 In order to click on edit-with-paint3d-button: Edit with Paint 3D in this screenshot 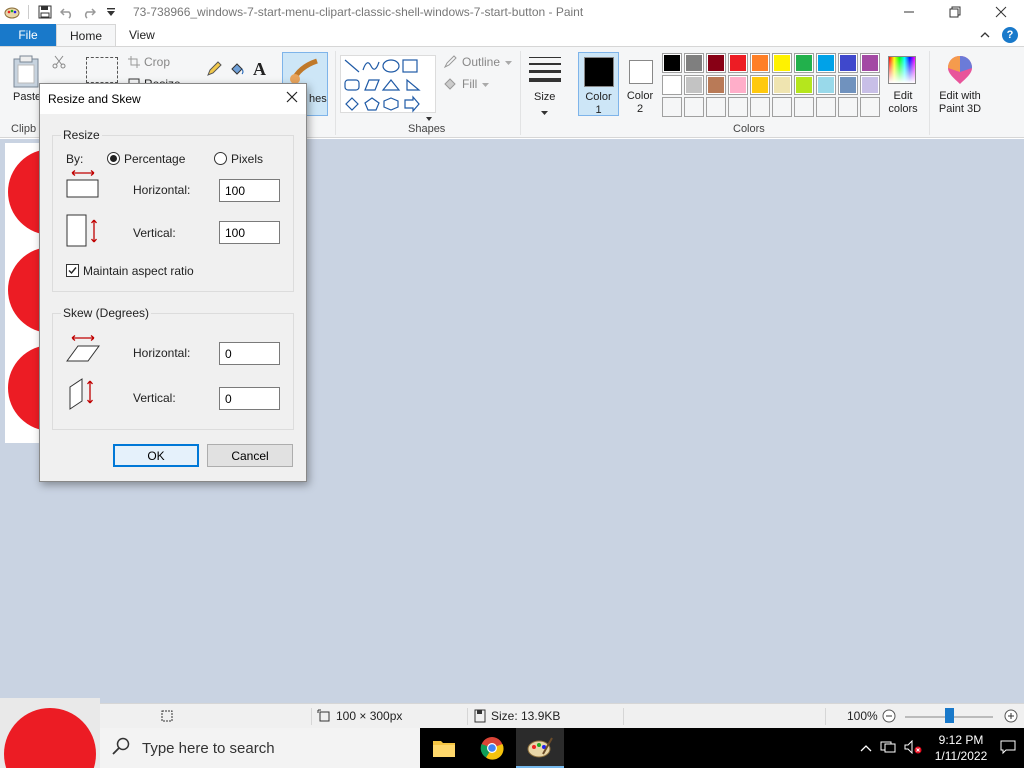, I will do `click(960, 84)`.